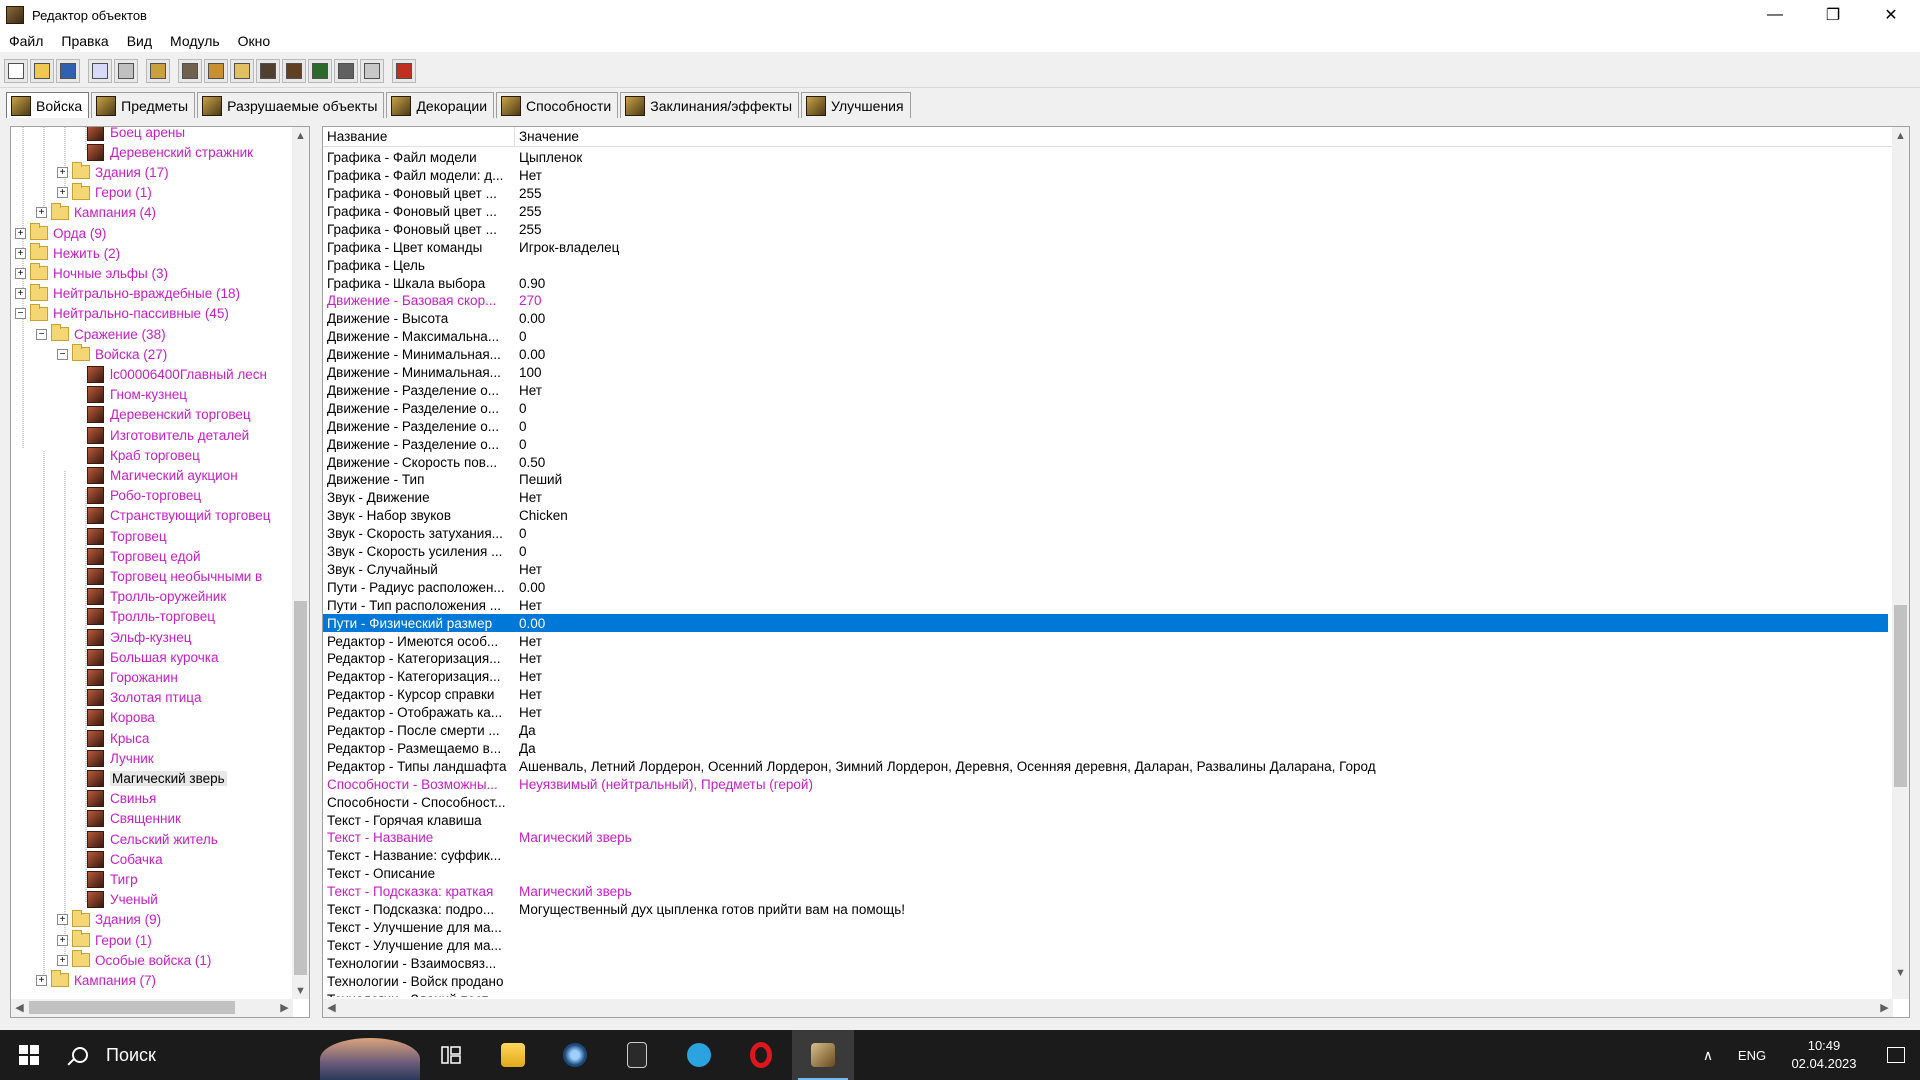 The height and width of the screenshot is (1080, 1920). What do you see at coordinates (91, 273) in the screenshot?
I see `tree-folder: + Ночные эльфы (3)` at bounding box center [91, 273].